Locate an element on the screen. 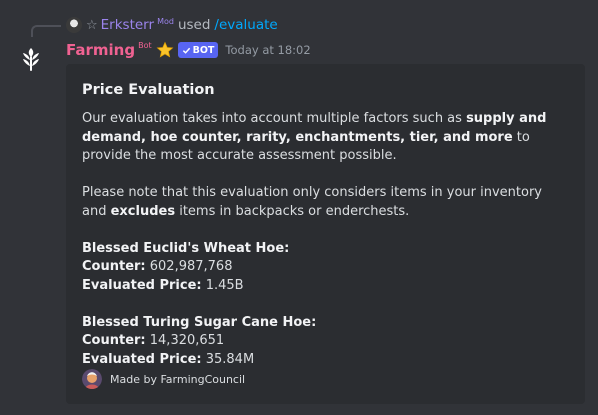 Image resolution: width=598 pixels, height=415 pixels. bot-avatar is located at coordinates (31, 59).